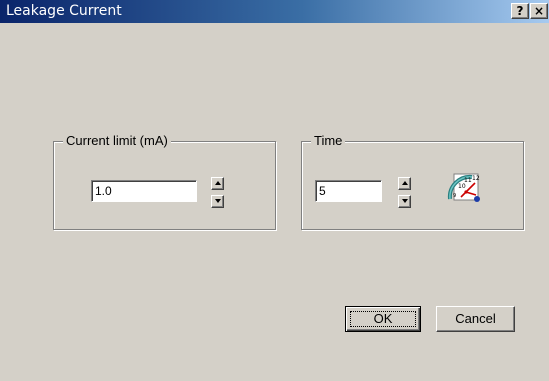 This screenshot has height=381, width=549. I want to click on time-input: 5, so click(348, 191).